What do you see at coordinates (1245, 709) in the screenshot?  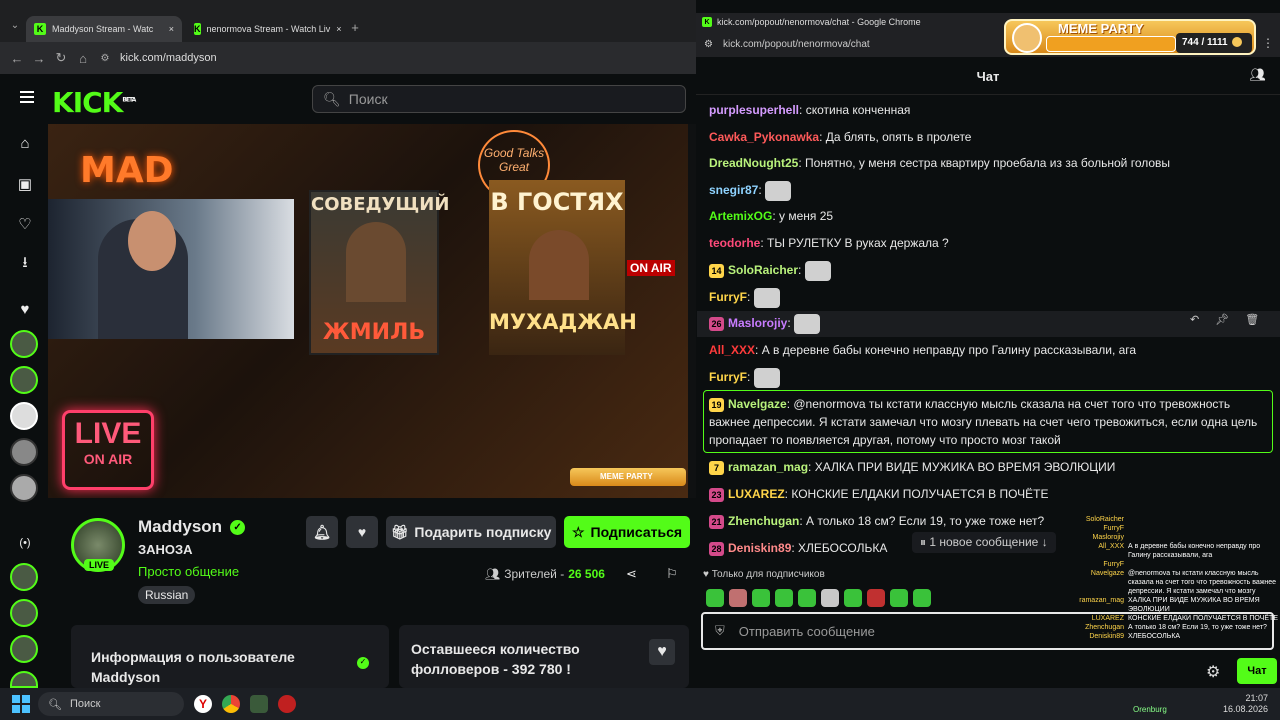 I see `clock-date: 16.08.2026` at bounding box center [1245, 709].